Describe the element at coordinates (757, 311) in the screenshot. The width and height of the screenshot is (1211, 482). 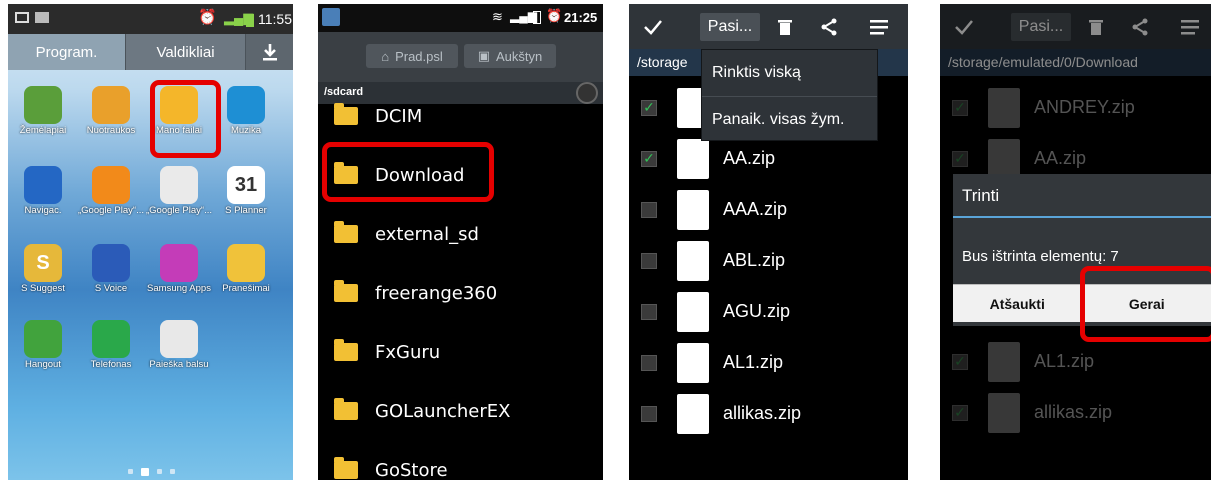
I see `file-name: AGU.zip` at that location.